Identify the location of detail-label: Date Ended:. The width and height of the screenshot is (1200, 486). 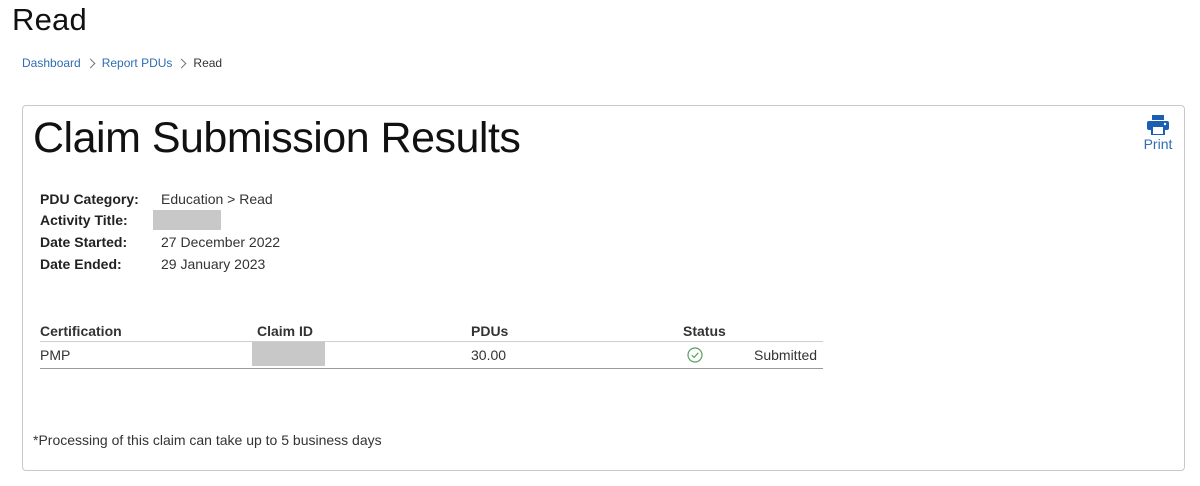
(81, 263).